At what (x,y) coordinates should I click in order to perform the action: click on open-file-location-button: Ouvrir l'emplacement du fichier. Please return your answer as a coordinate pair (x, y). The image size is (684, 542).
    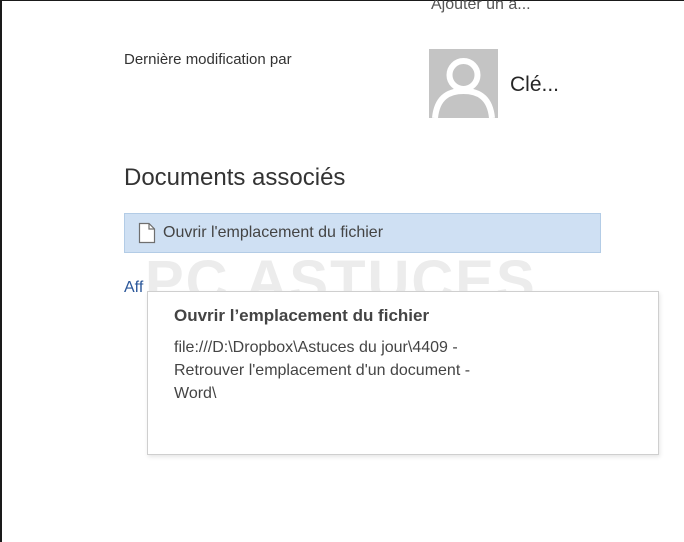
    Looking at the image, I should click on (362, 233).